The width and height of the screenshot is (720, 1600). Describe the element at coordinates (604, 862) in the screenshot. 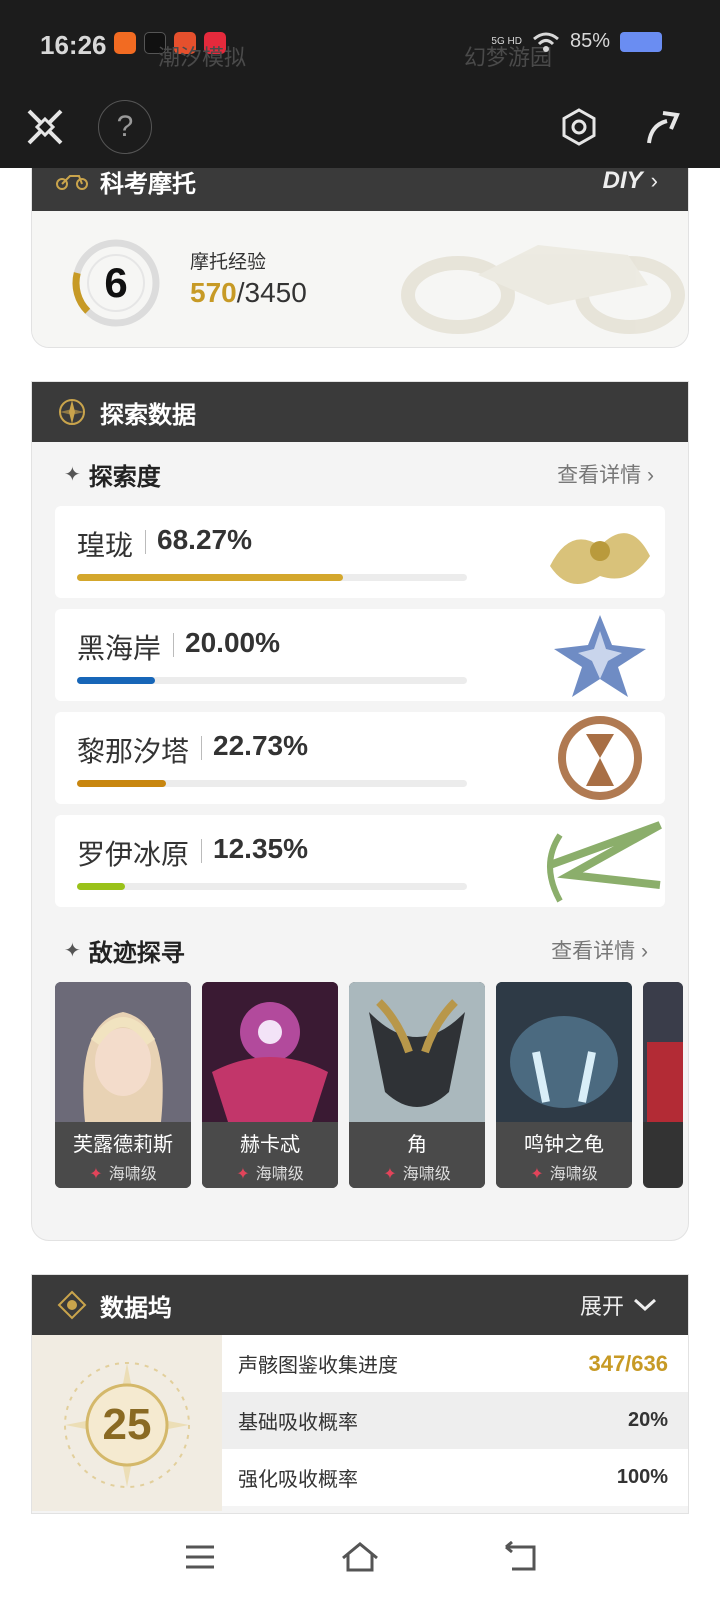

I see `green-spear-emblem-icon` at that location.